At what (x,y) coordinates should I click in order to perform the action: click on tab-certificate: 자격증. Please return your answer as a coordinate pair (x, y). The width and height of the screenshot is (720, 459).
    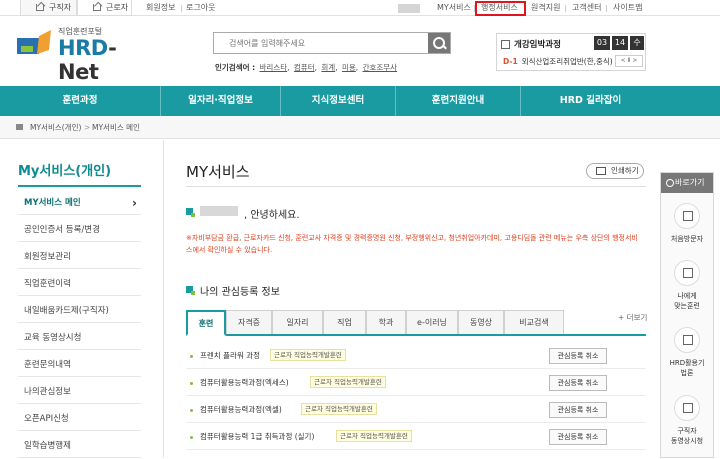
    Looking at the image, I should click on (249, 322).